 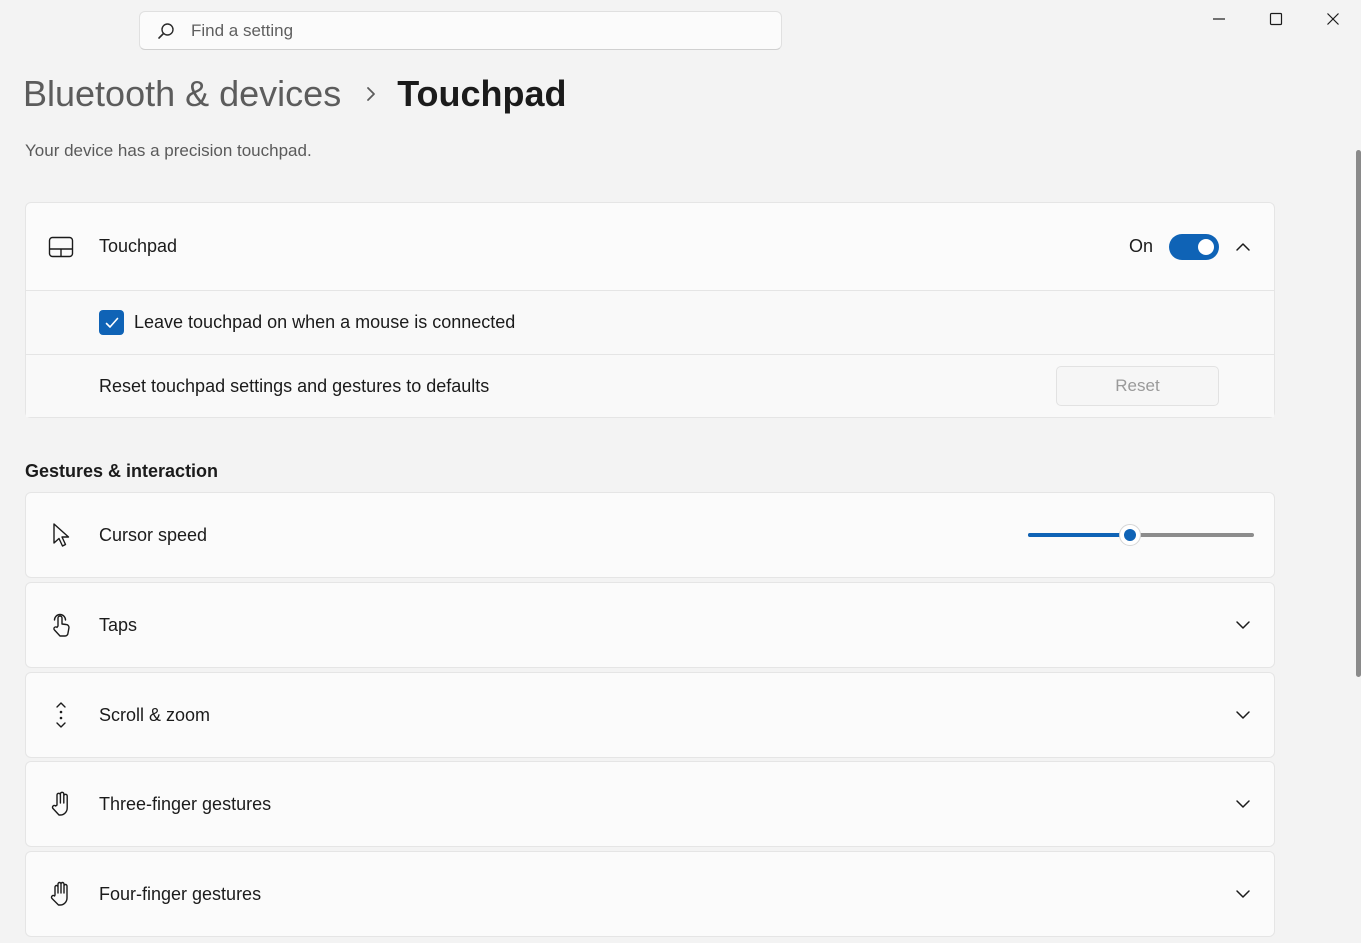 I want to click on maximize-icon, so click(x=1275, y=19).